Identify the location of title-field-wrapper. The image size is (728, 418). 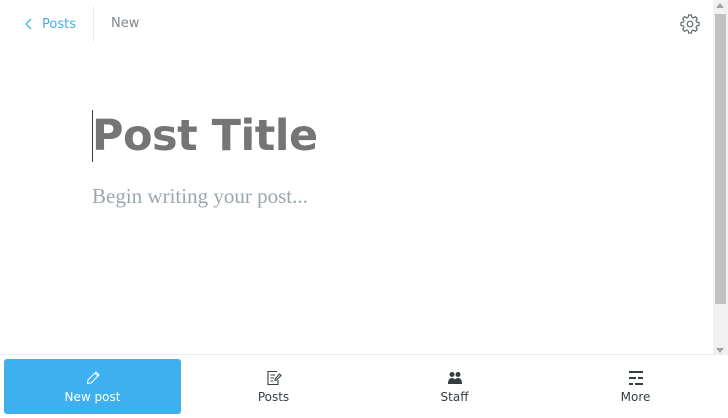
(372, 136).